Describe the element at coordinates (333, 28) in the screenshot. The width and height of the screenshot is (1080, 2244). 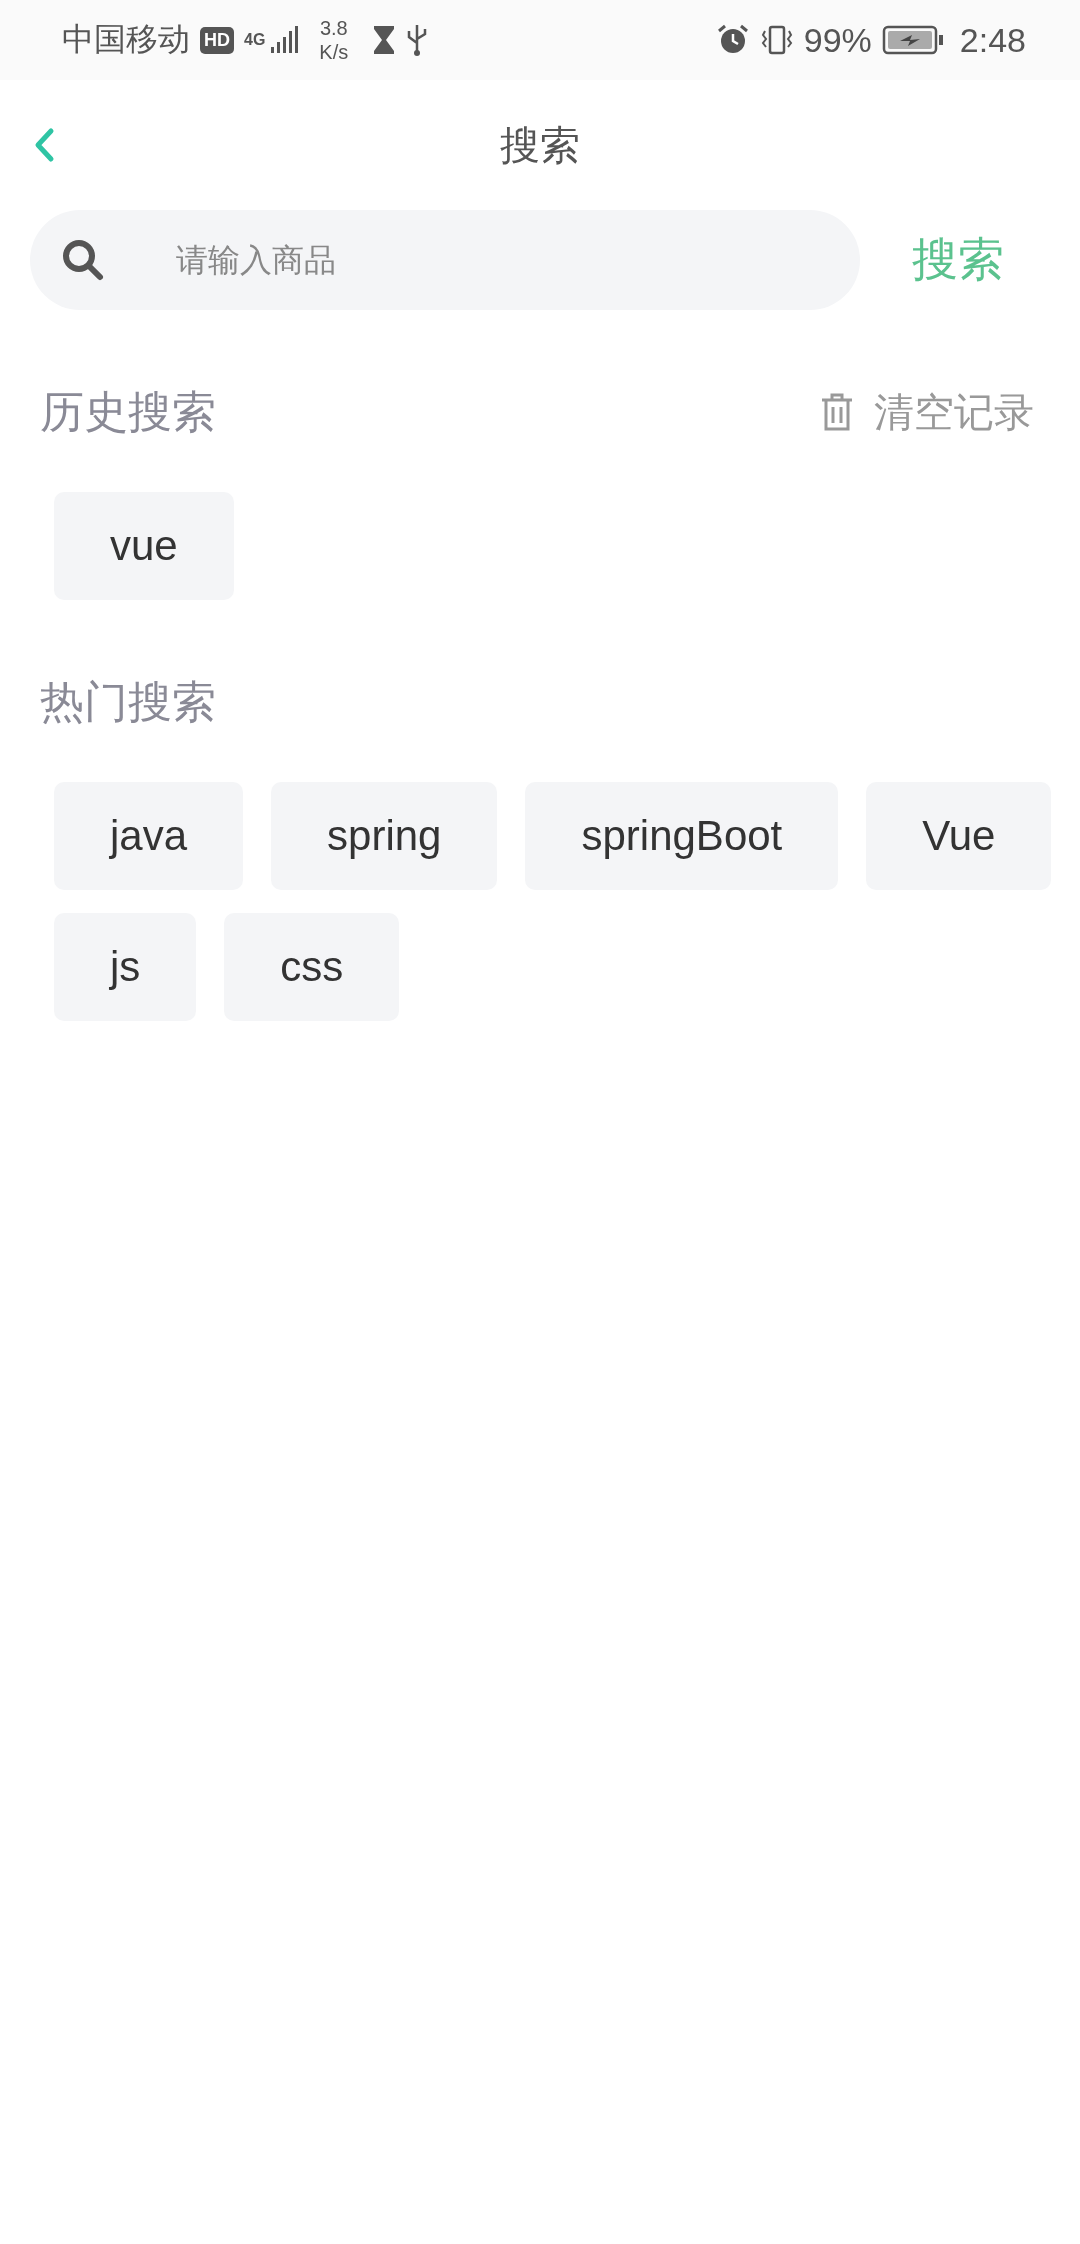
I see `speed-value: 3.8` at that location.